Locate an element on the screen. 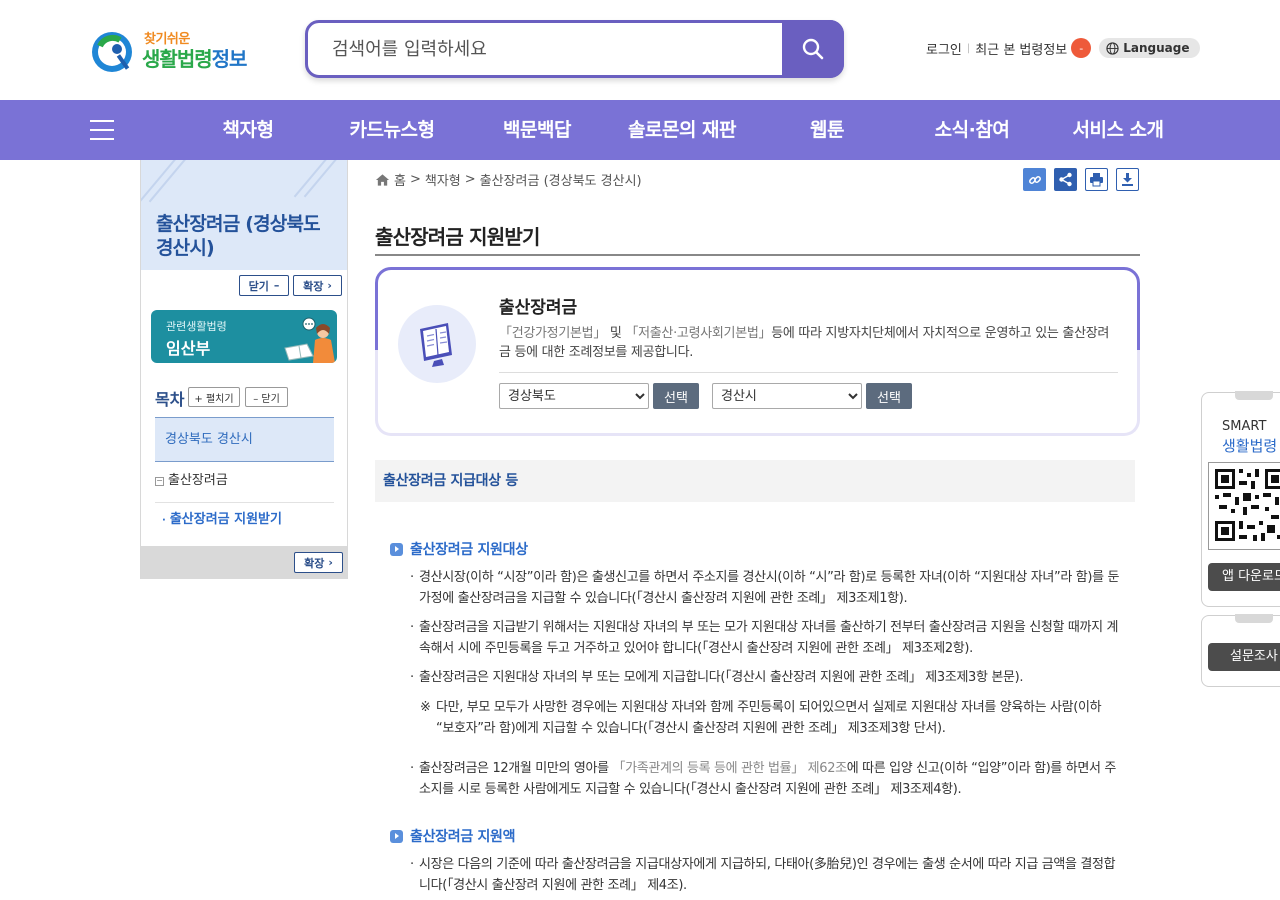  province-select-button: 선택 is located at coordinates (676, 396).